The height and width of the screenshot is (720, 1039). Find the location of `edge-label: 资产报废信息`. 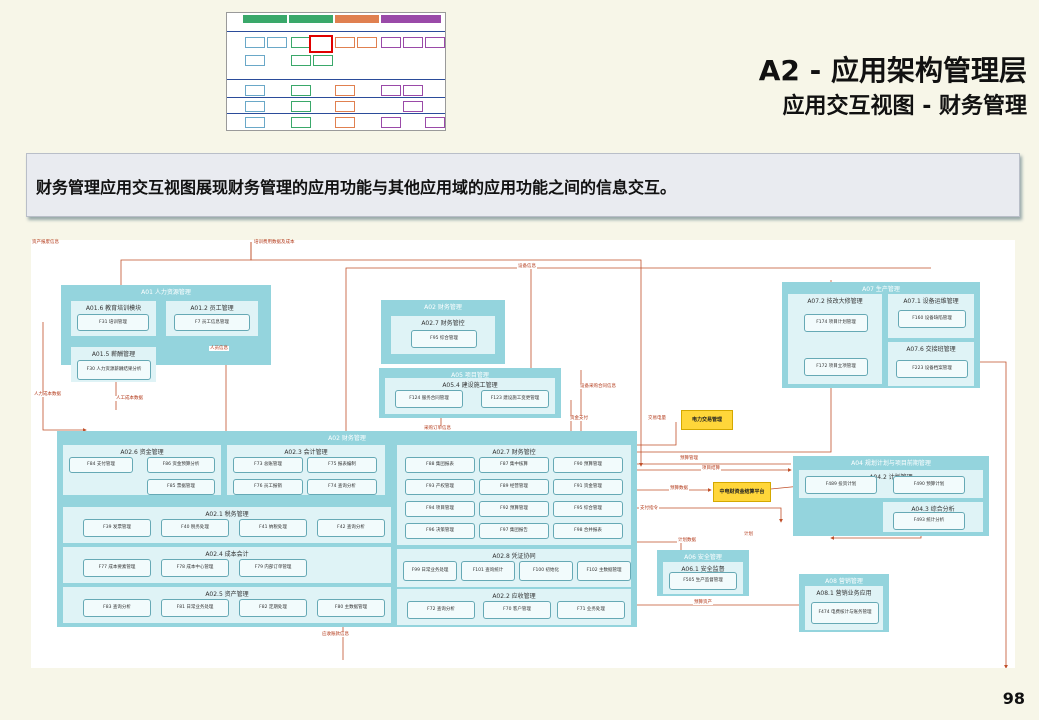

edge-label: 资产报废信息 is located at coordinates (45, 242).